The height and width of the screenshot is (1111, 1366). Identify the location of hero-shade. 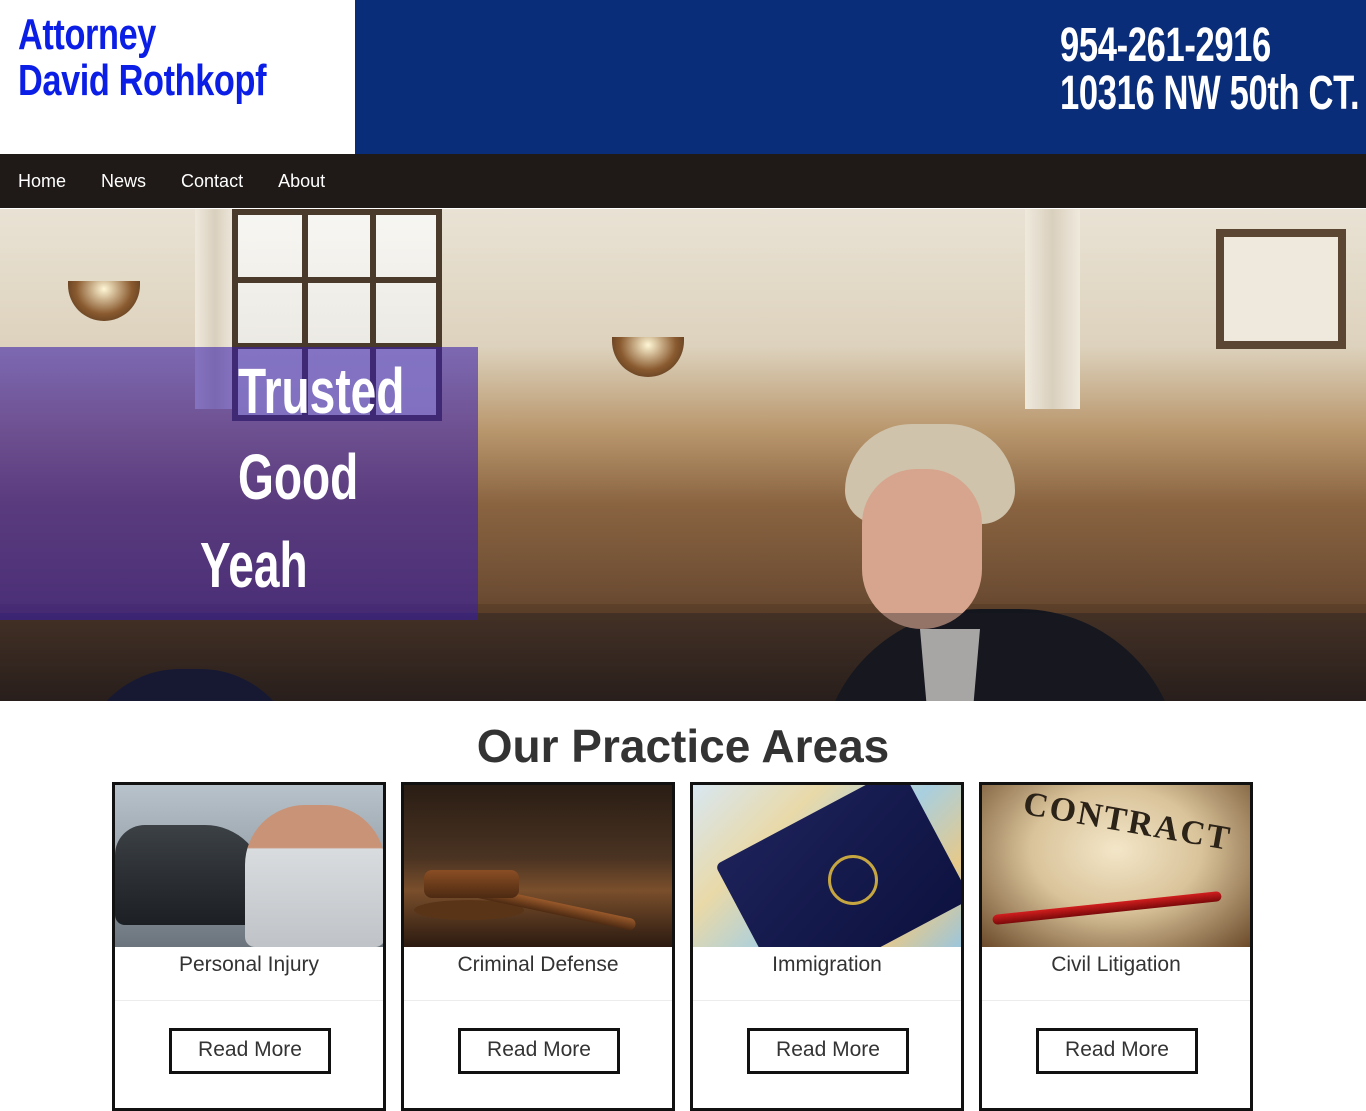
(683, 657).